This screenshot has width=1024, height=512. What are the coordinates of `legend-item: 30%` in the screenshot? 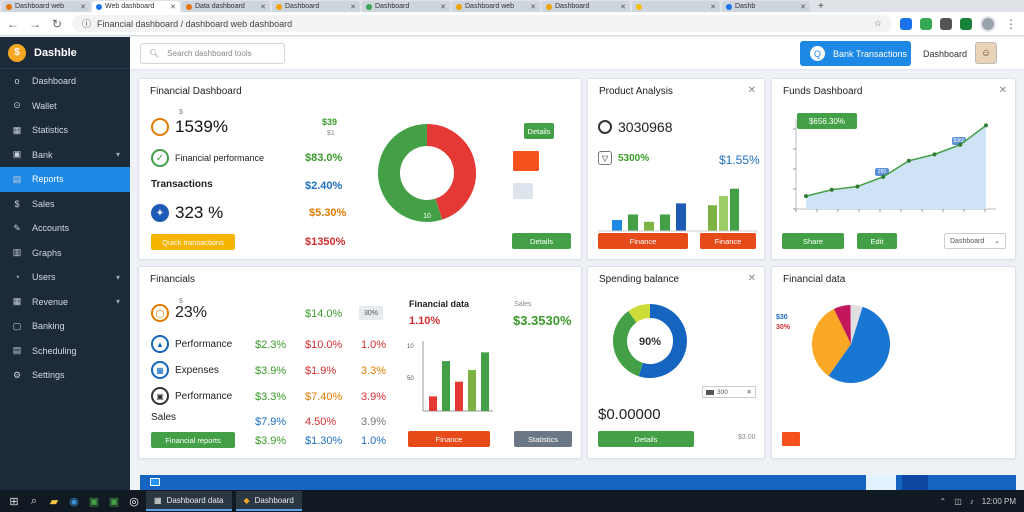 It's located at (783, 327).